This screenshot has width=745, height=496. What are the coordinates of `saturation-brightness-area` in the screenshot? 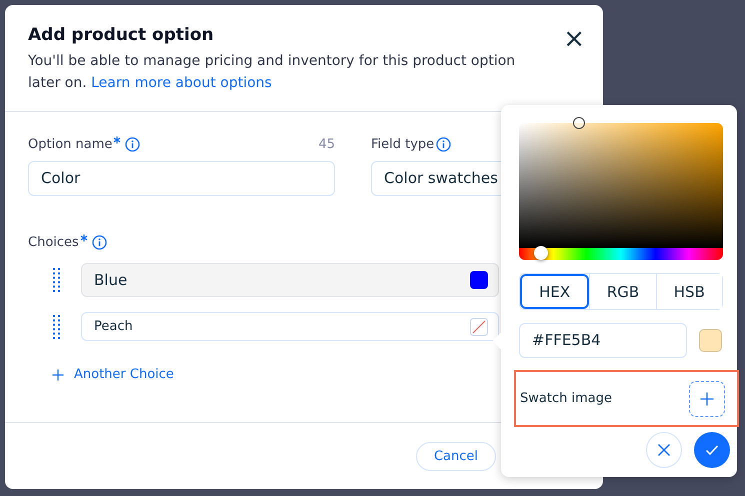 It's located at (621, 185).